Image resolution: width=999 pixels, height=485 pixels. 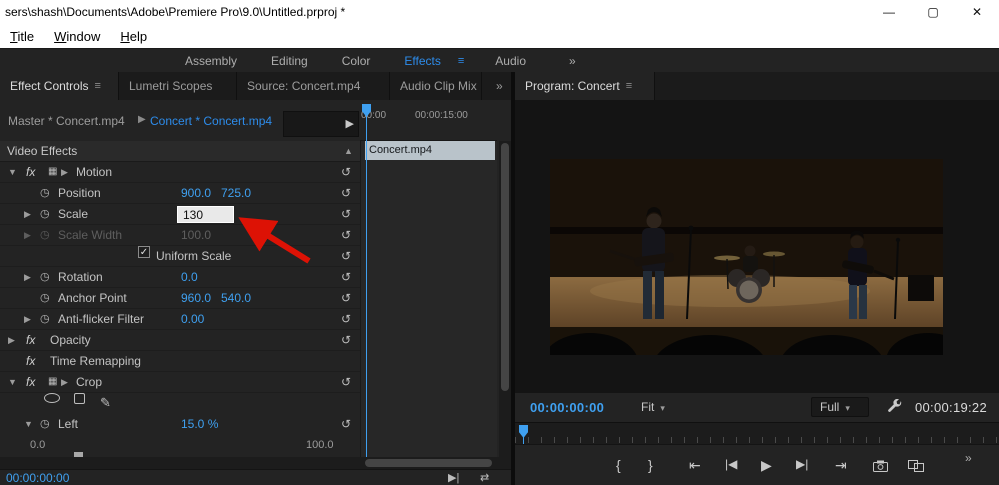 I want to click on comparison-view-icon, so click(x=916, y=467).